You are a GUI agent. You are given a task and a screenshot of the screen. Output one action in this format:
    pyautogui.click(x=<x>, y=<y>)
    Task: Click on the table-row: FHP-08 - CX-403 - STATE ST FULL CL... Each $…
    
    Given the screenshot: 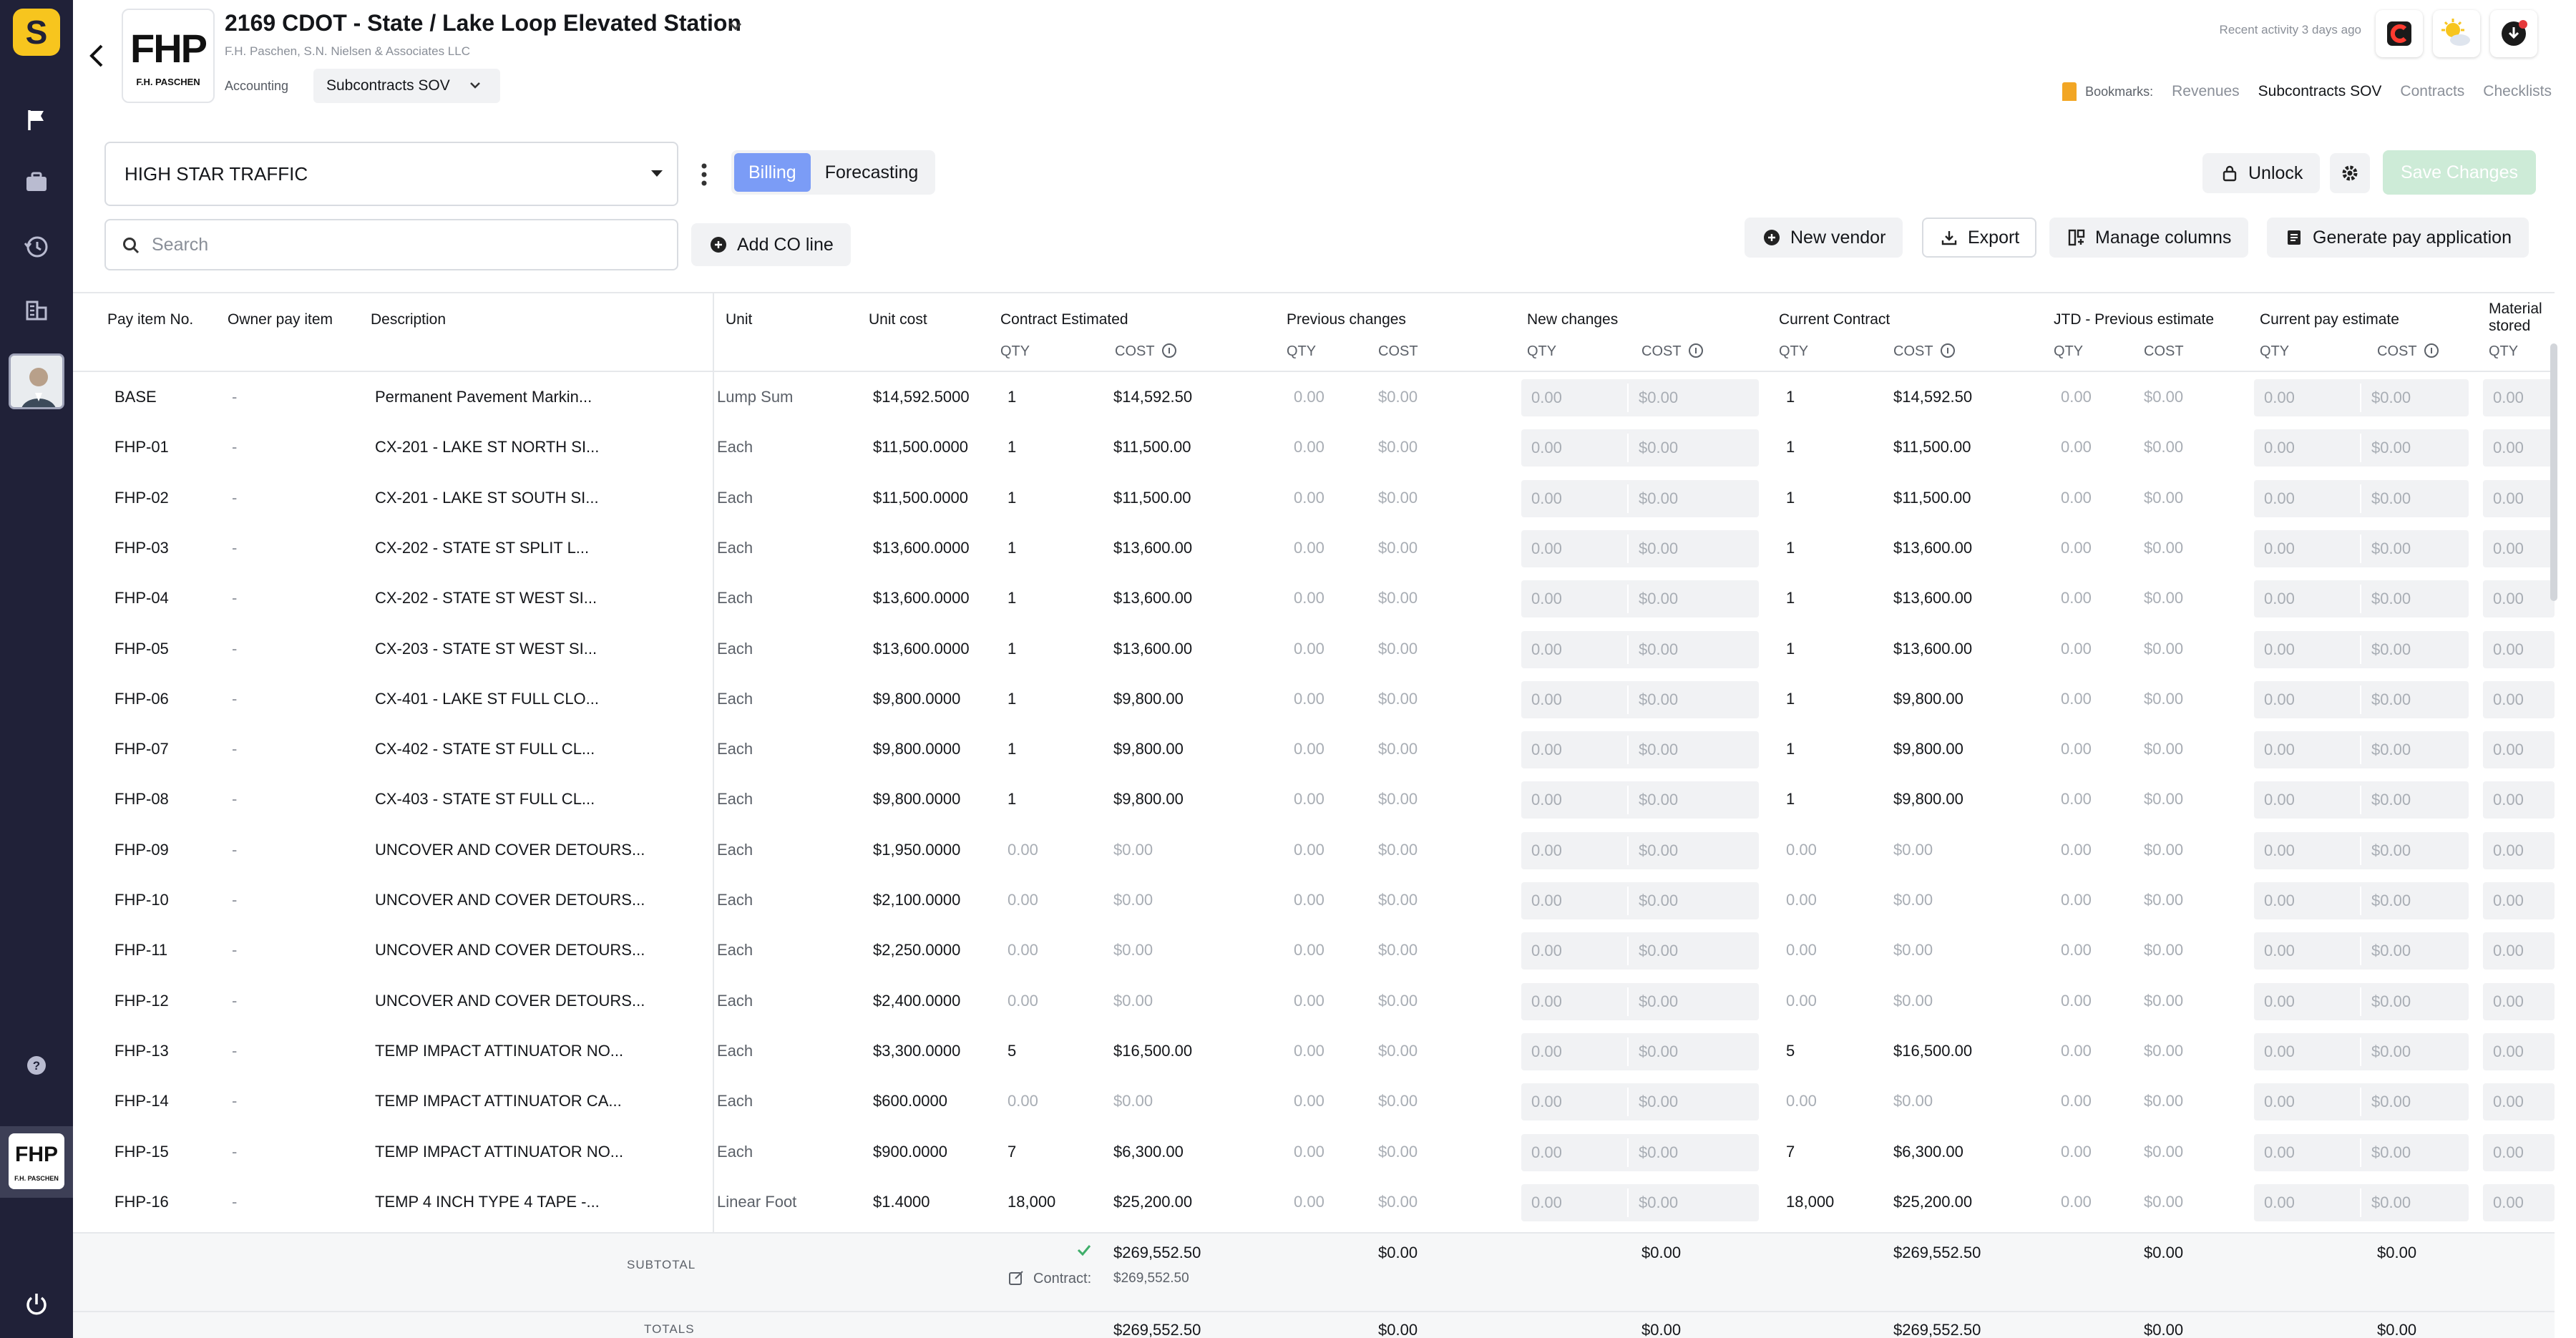 What is the action you would take?
    pyautogui.click(x=1314, y=799)
    